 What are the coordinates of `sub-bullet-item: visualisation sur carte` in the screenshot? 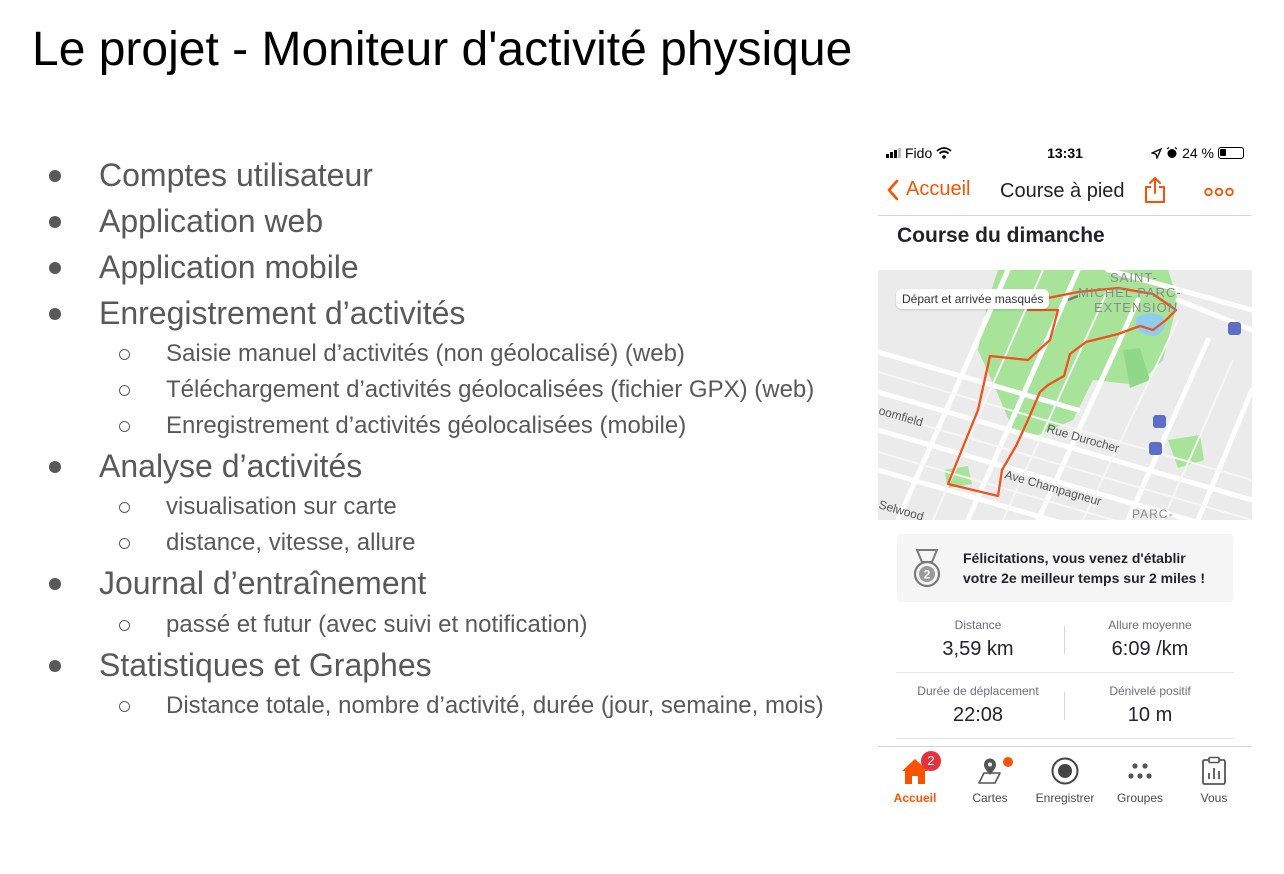 It's located at (281, 506).